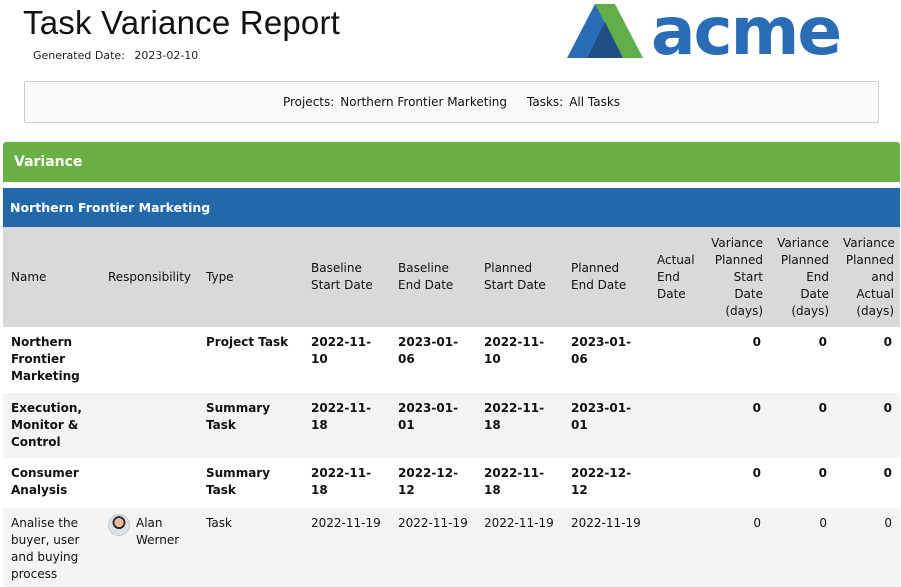  What do you see at coordinates (545, 102) in the screenshot?
I see `tasks-filter-label: Tasks:` at bounding box center [545, 102].